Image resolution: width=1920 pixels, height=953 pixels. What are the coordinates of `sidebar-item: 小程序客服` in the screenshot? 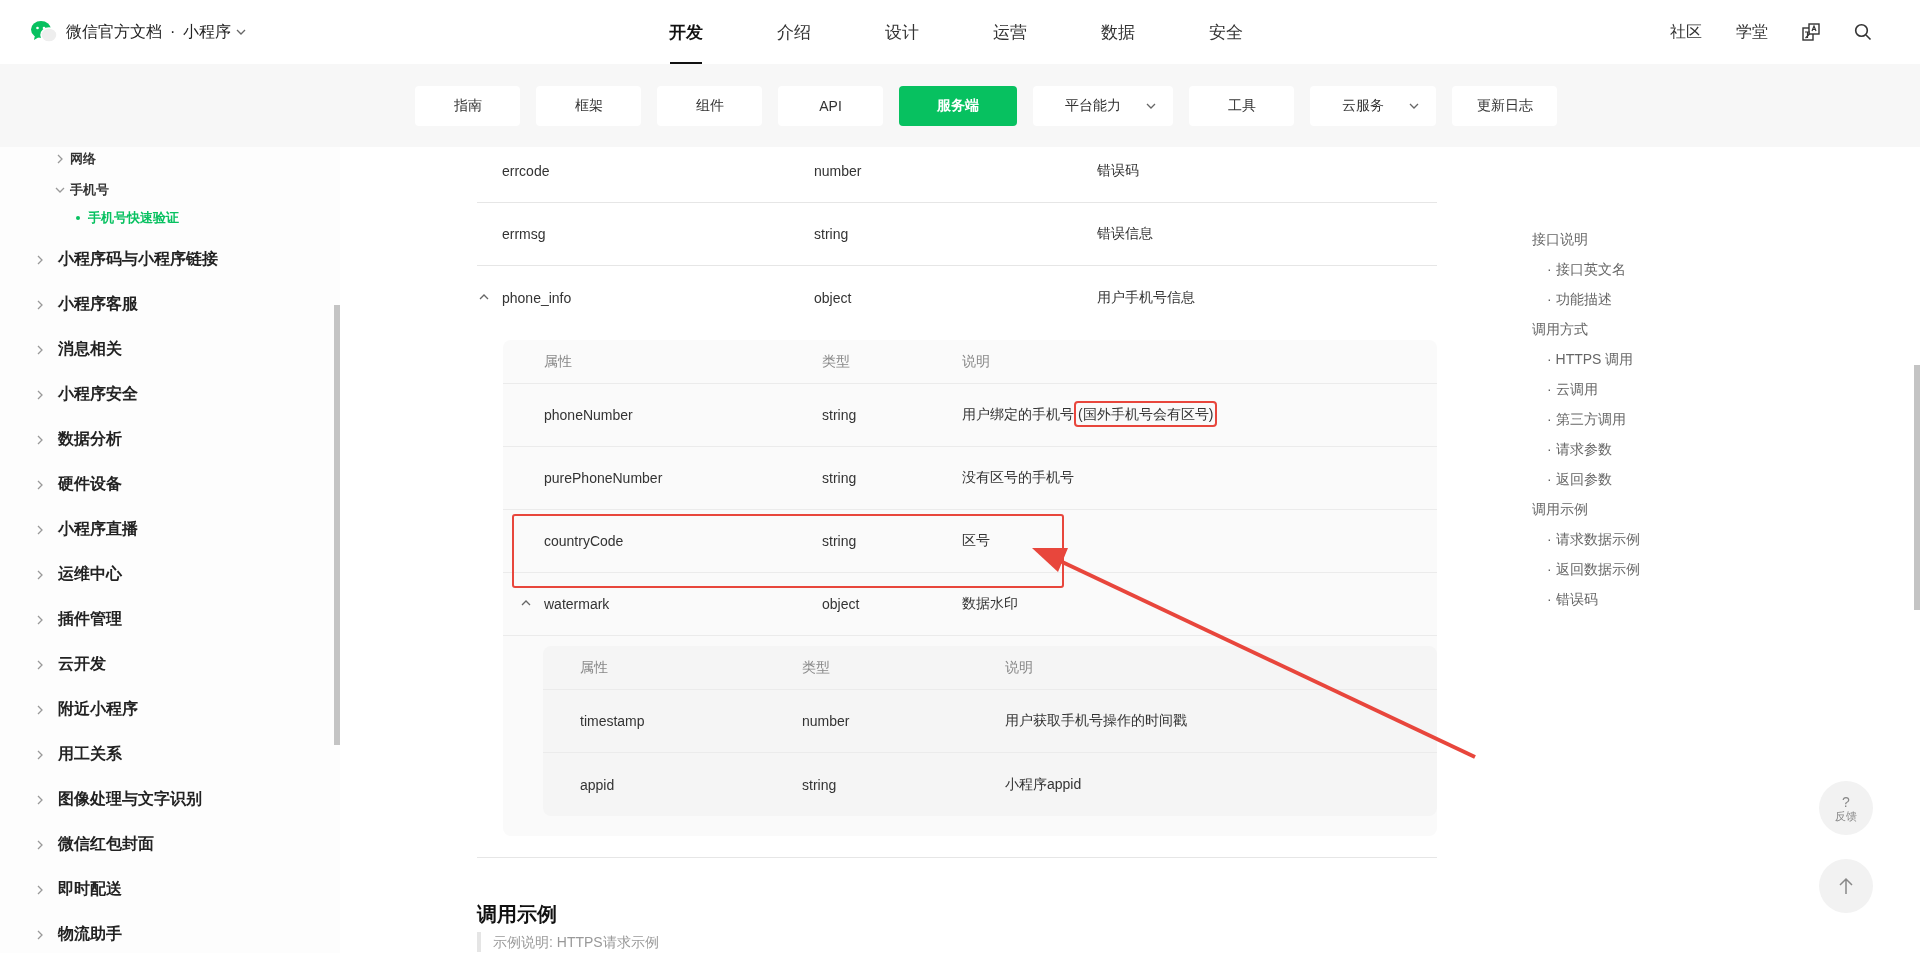 It's located at (98, 304).